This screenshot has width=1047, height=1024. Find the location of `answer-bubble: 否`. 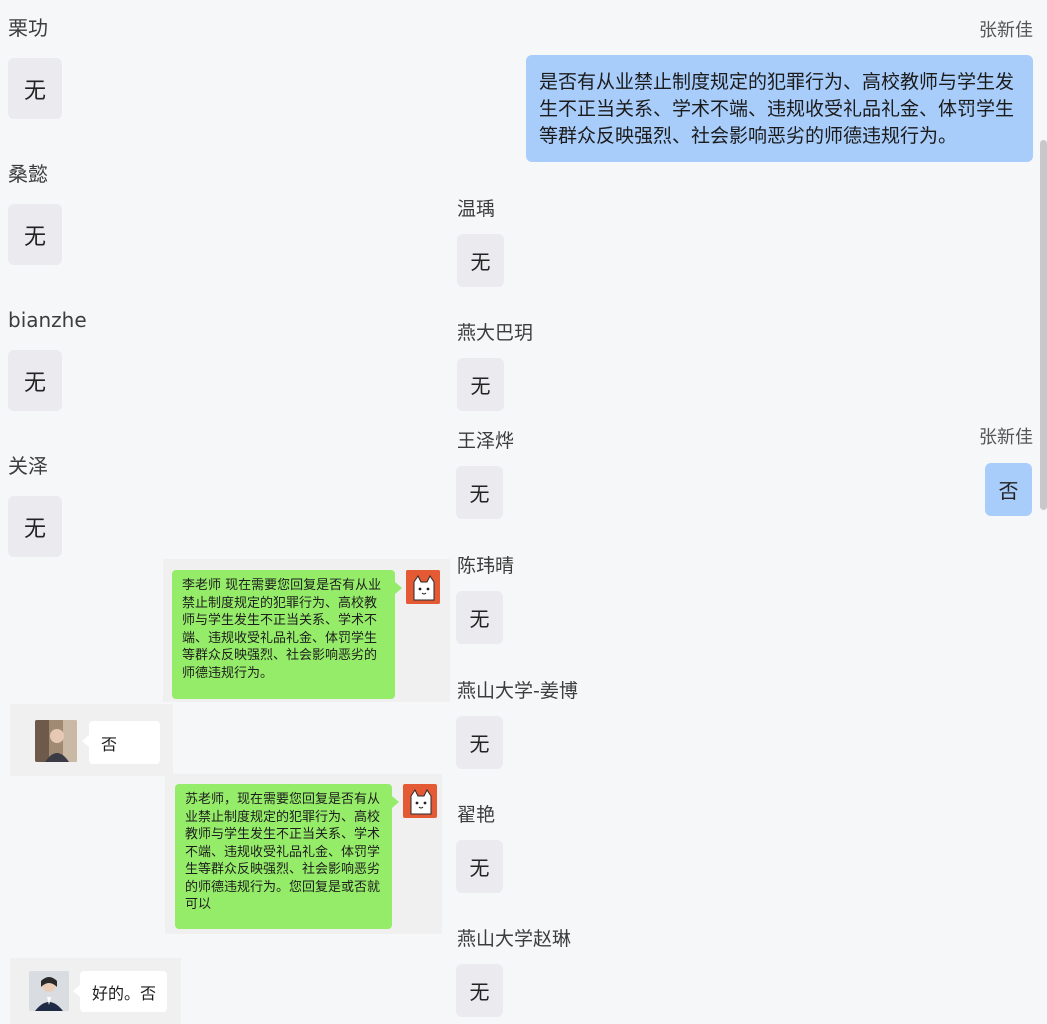

answer-bubble: 否 is located at coordinates (1008, 489).